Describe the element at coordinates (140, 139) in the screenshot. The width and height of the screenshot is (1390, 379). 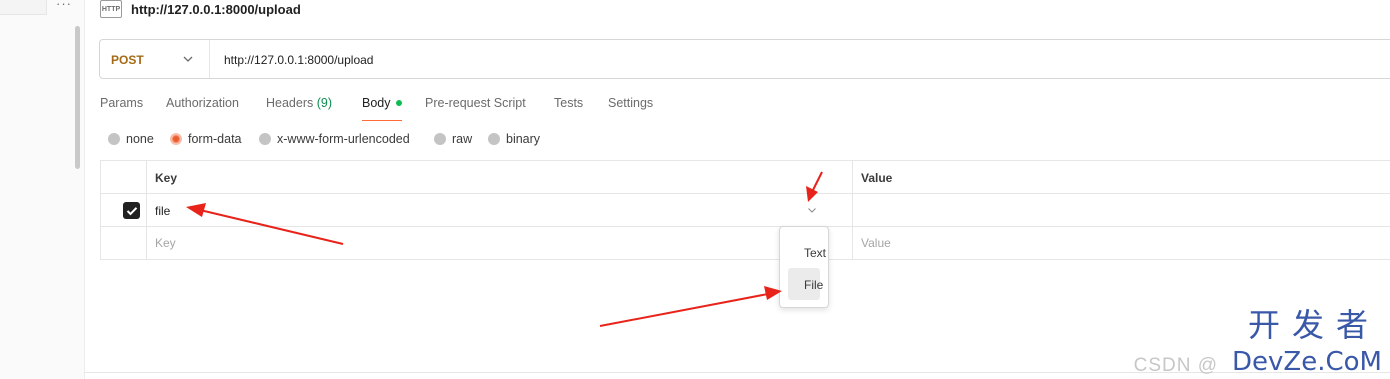
I see `body-type-none-label: none` at that location.